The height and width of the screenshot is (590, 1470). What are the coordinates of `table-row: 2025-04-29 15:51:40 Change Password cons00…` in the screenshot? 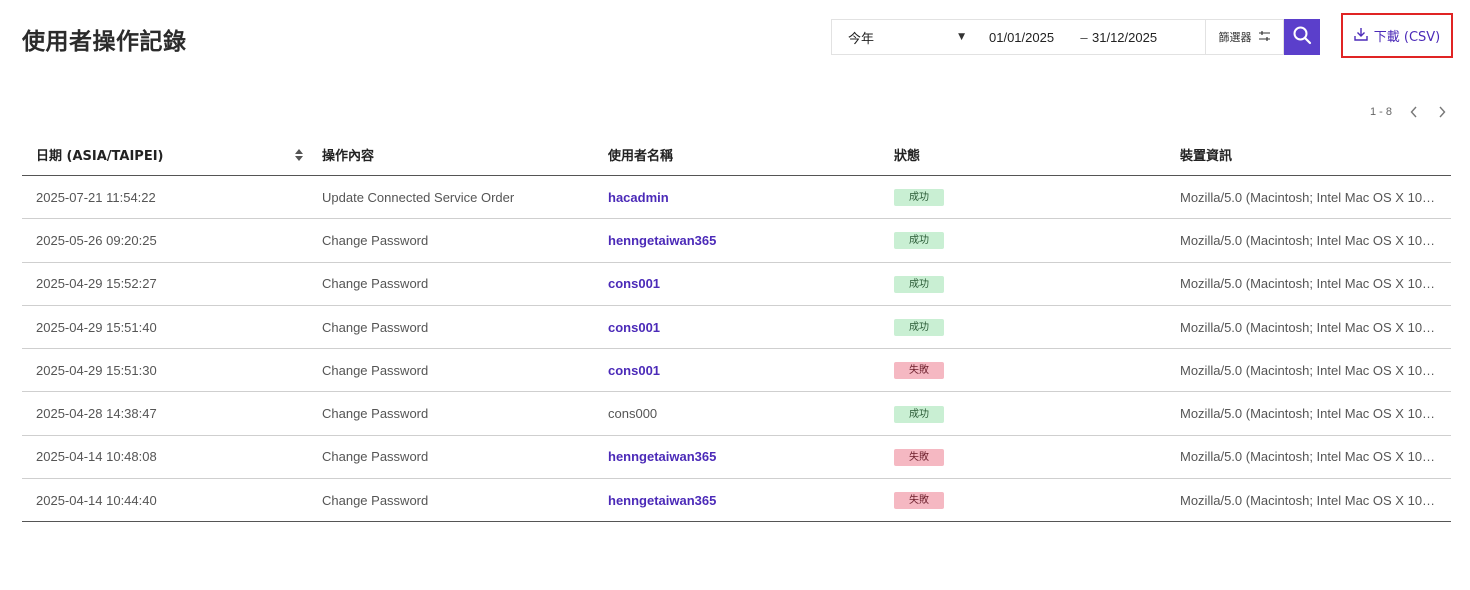 It's located at (736, 328).